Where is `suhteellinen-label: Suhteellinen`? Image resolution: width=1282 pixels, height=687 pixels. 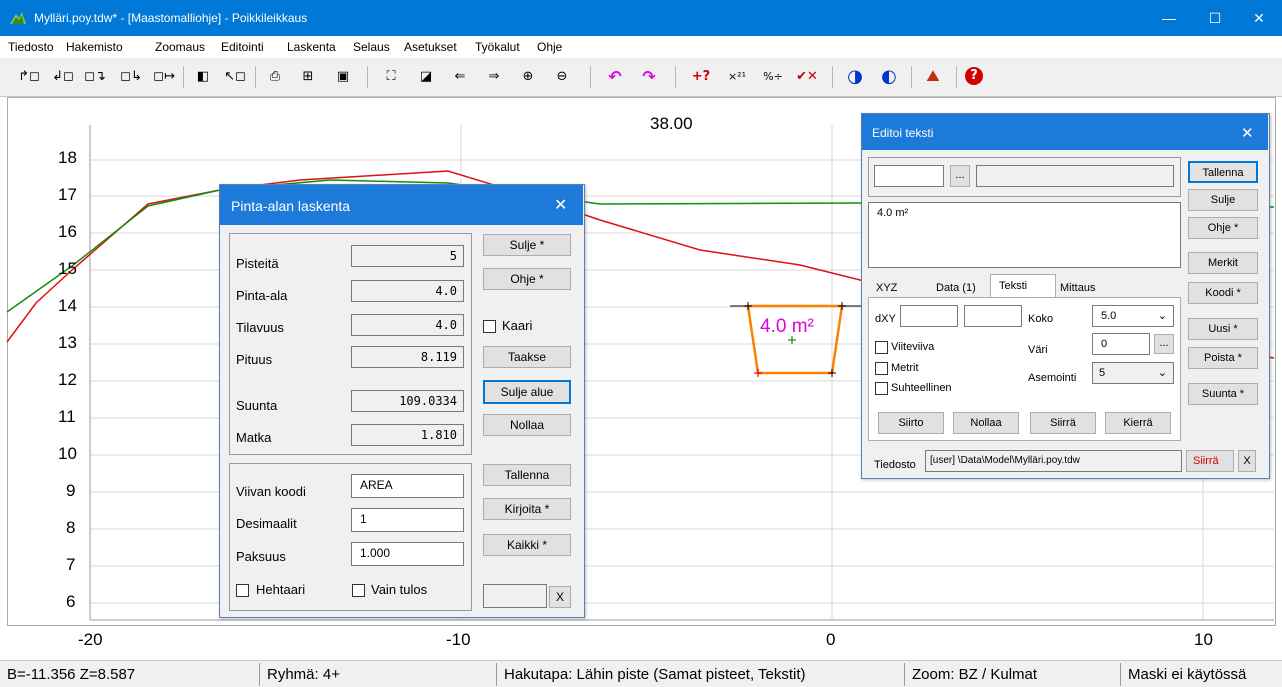 suhteellinen-label: Suhteellinen is located at coordinates (921, 388).